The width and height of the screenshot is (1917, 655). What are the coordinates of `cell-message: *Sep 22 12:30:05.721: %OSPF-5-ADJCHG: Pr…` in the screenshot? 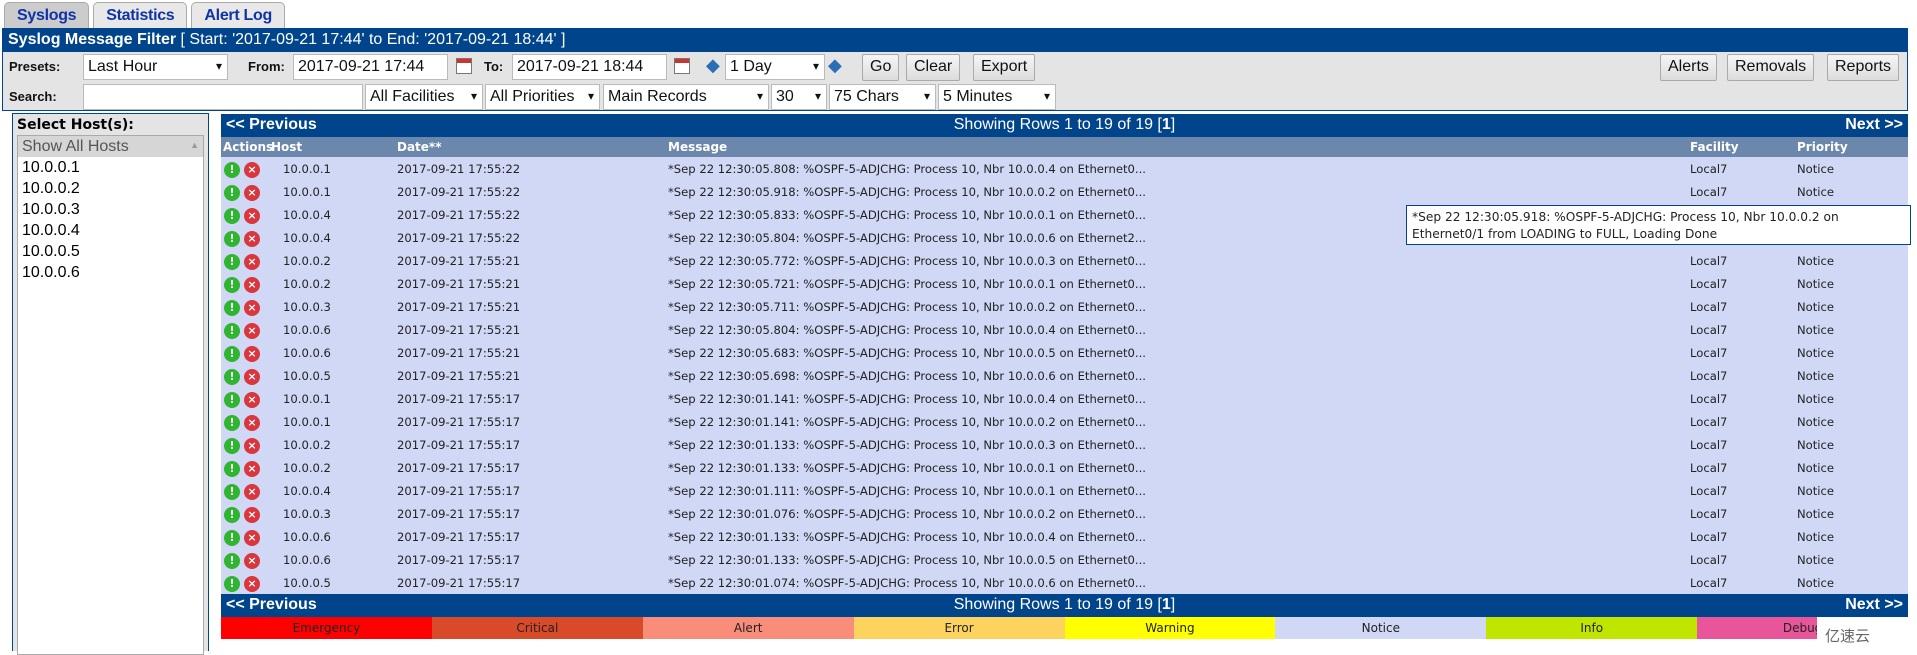 It's located at (907, 284).